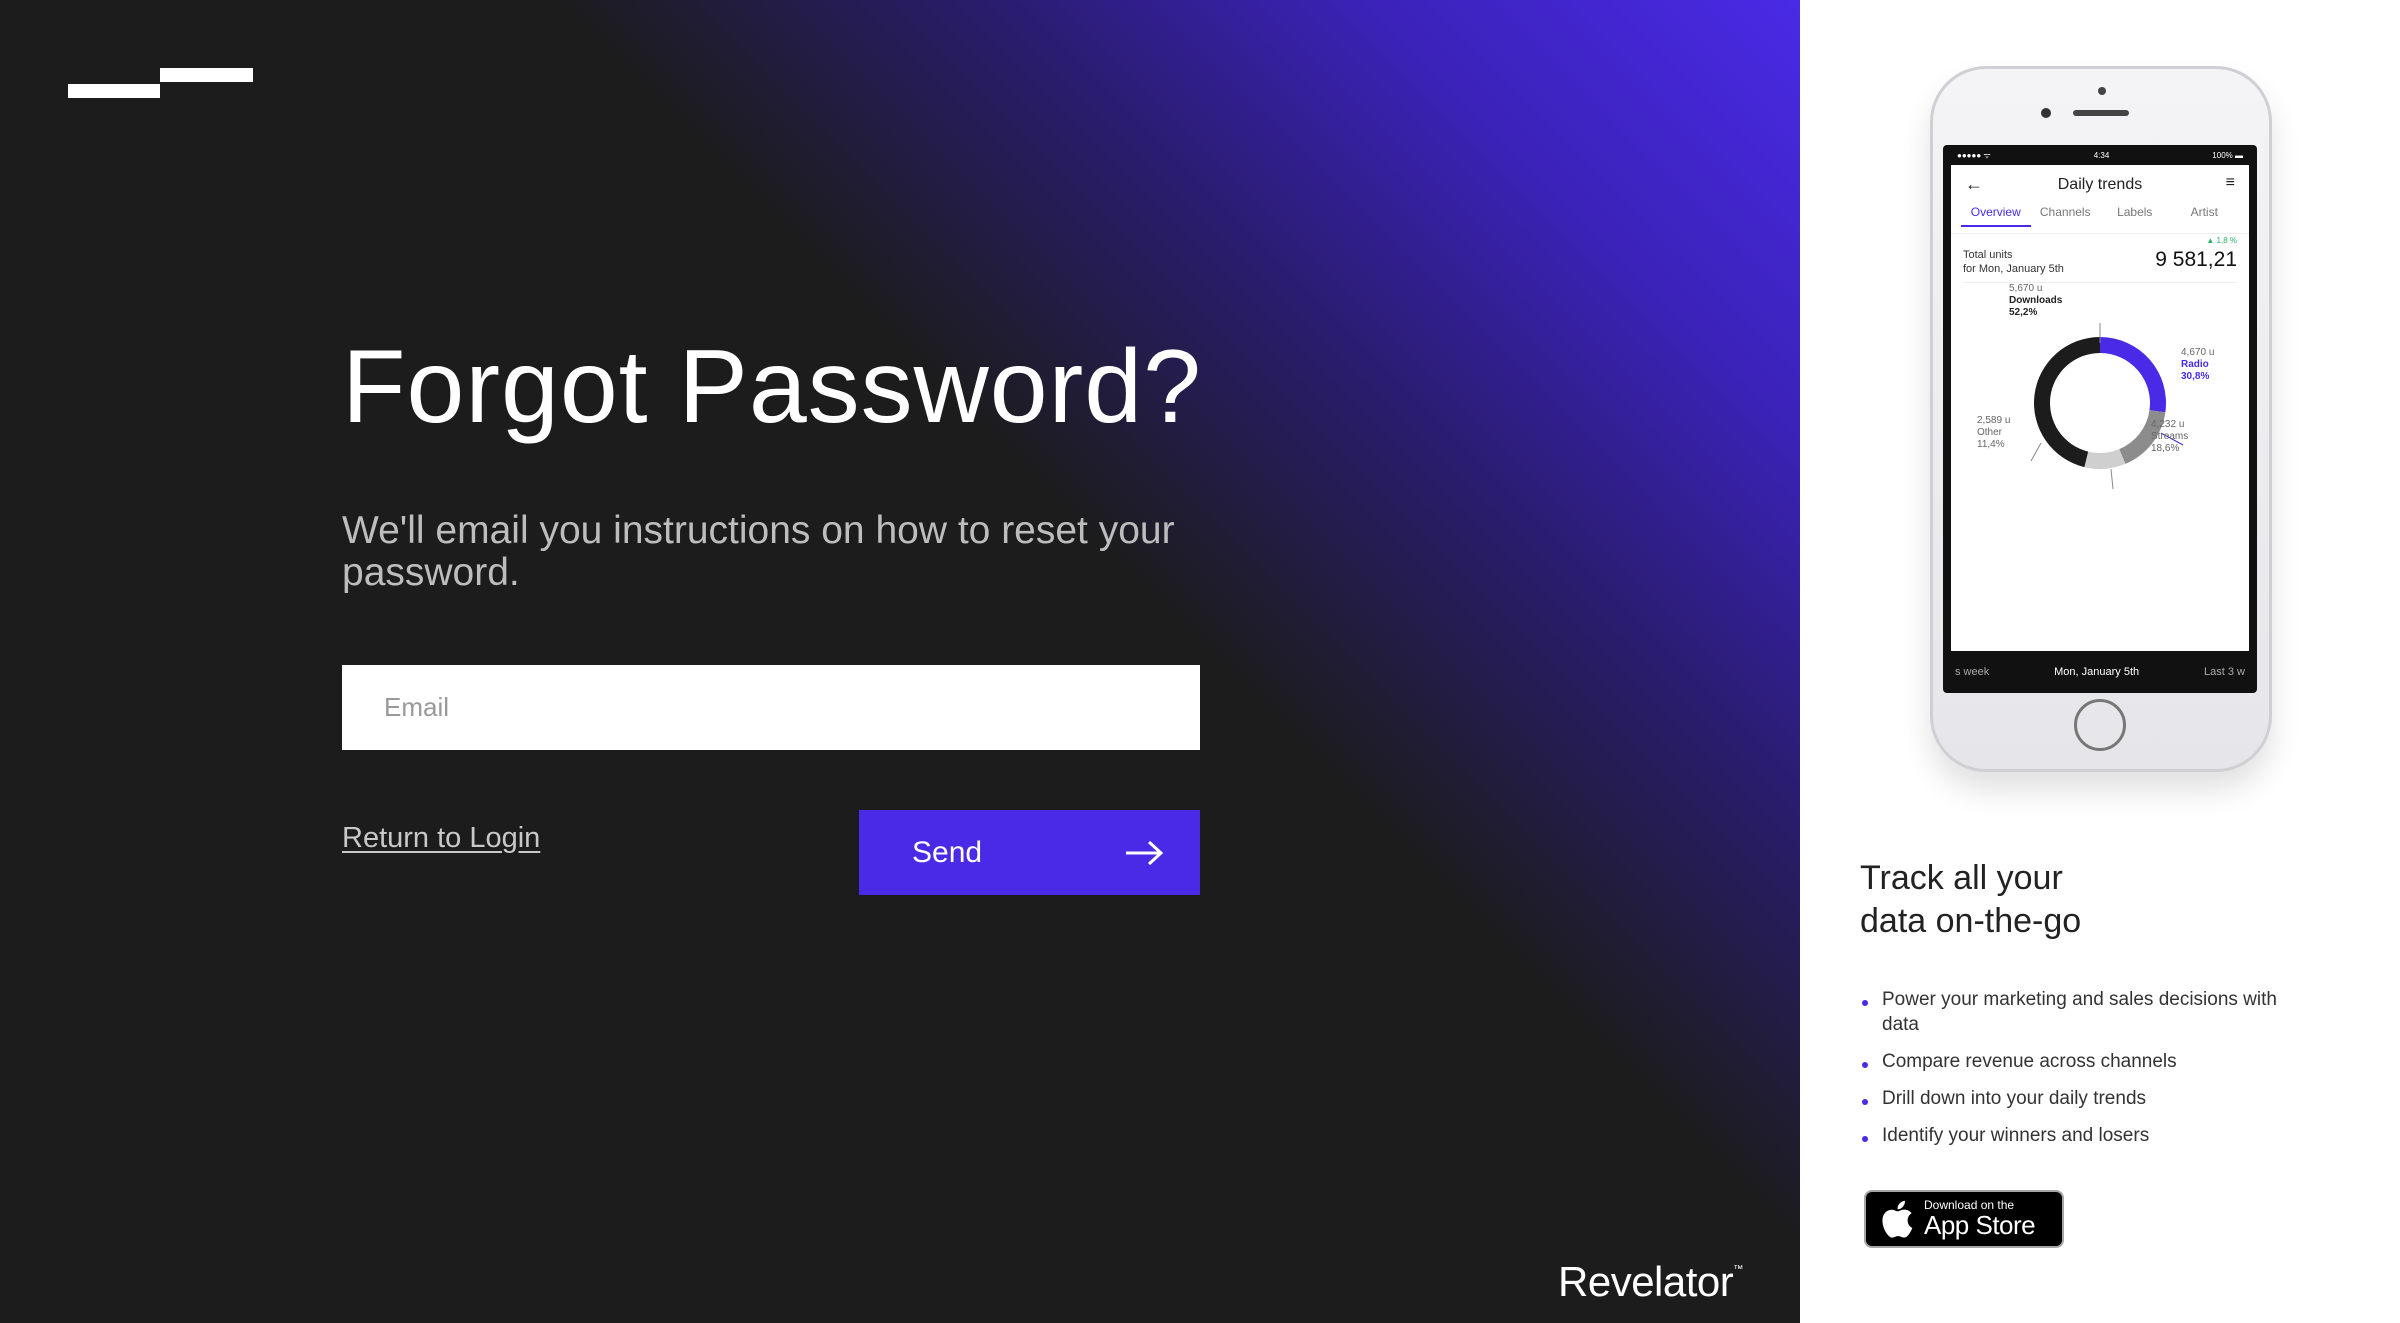 The image size is (2400, 1323). Describe the element at coordinates (2100, 672) in the screenshot. I see `date-scroller: s week Mon, January 5th Last 3 w` at that location.